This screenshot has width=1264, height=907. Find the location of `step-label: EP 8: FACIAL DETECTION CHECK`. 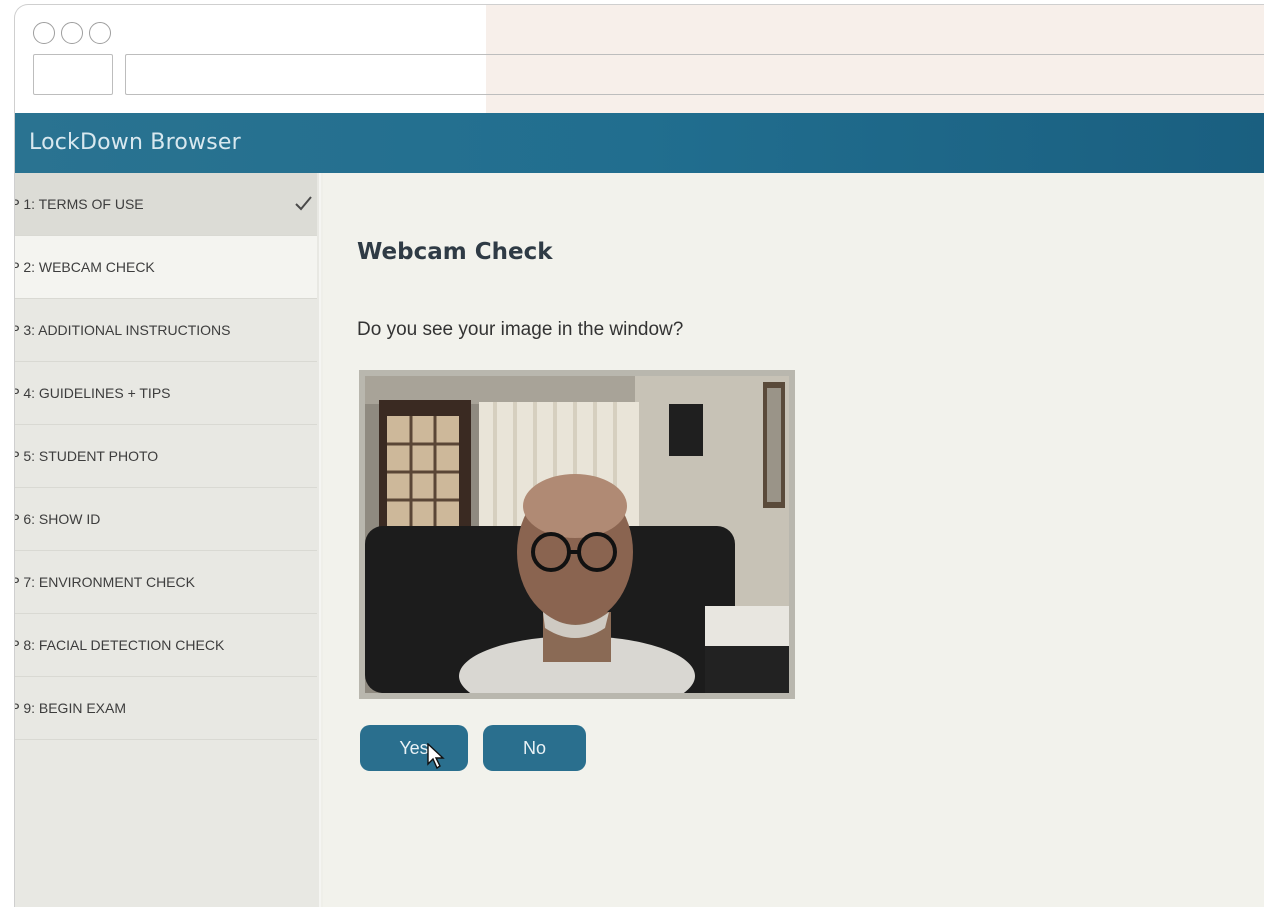

step-label: EP 8: FACIAL DETECTION CHECK is located at coordinates (120, 645).